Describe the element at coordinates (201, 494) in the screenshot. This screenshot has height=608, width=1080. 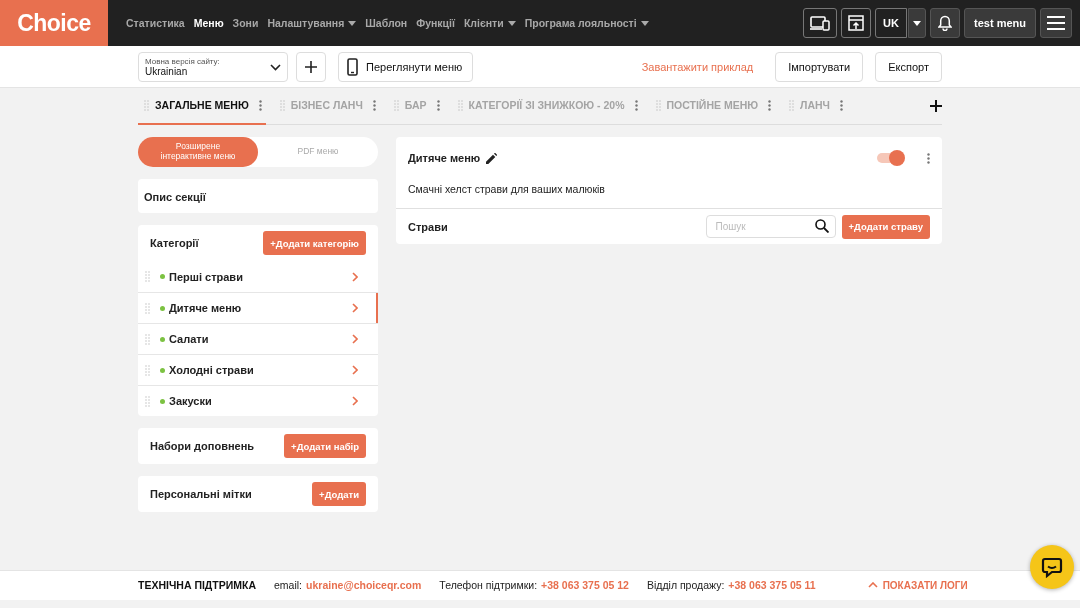
I see `card-title: Персональні мітки` at that location.